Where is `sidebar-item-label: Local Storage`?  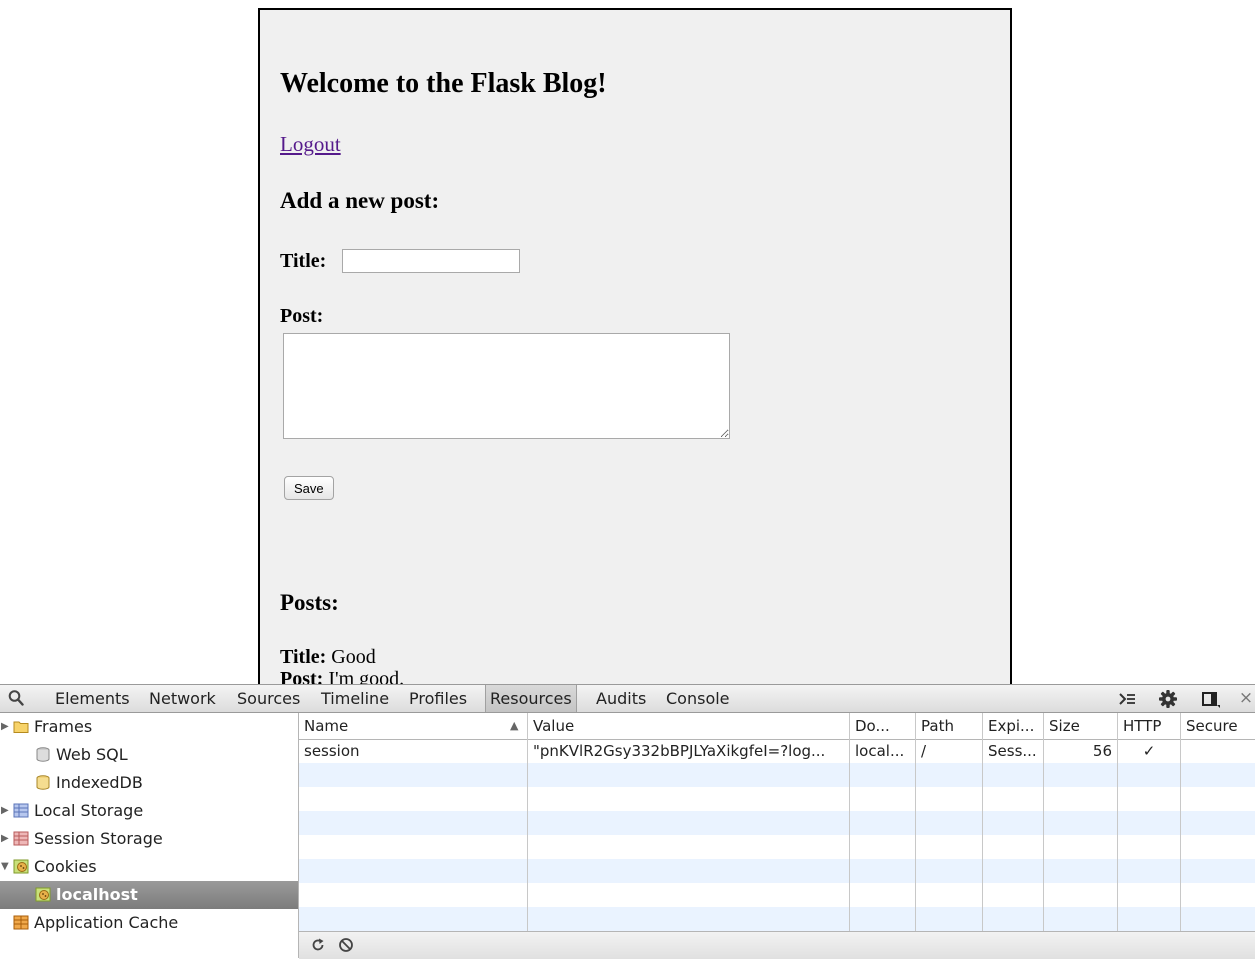
sidebar-item-label: Local Storage is located at coordinates (89, 810).